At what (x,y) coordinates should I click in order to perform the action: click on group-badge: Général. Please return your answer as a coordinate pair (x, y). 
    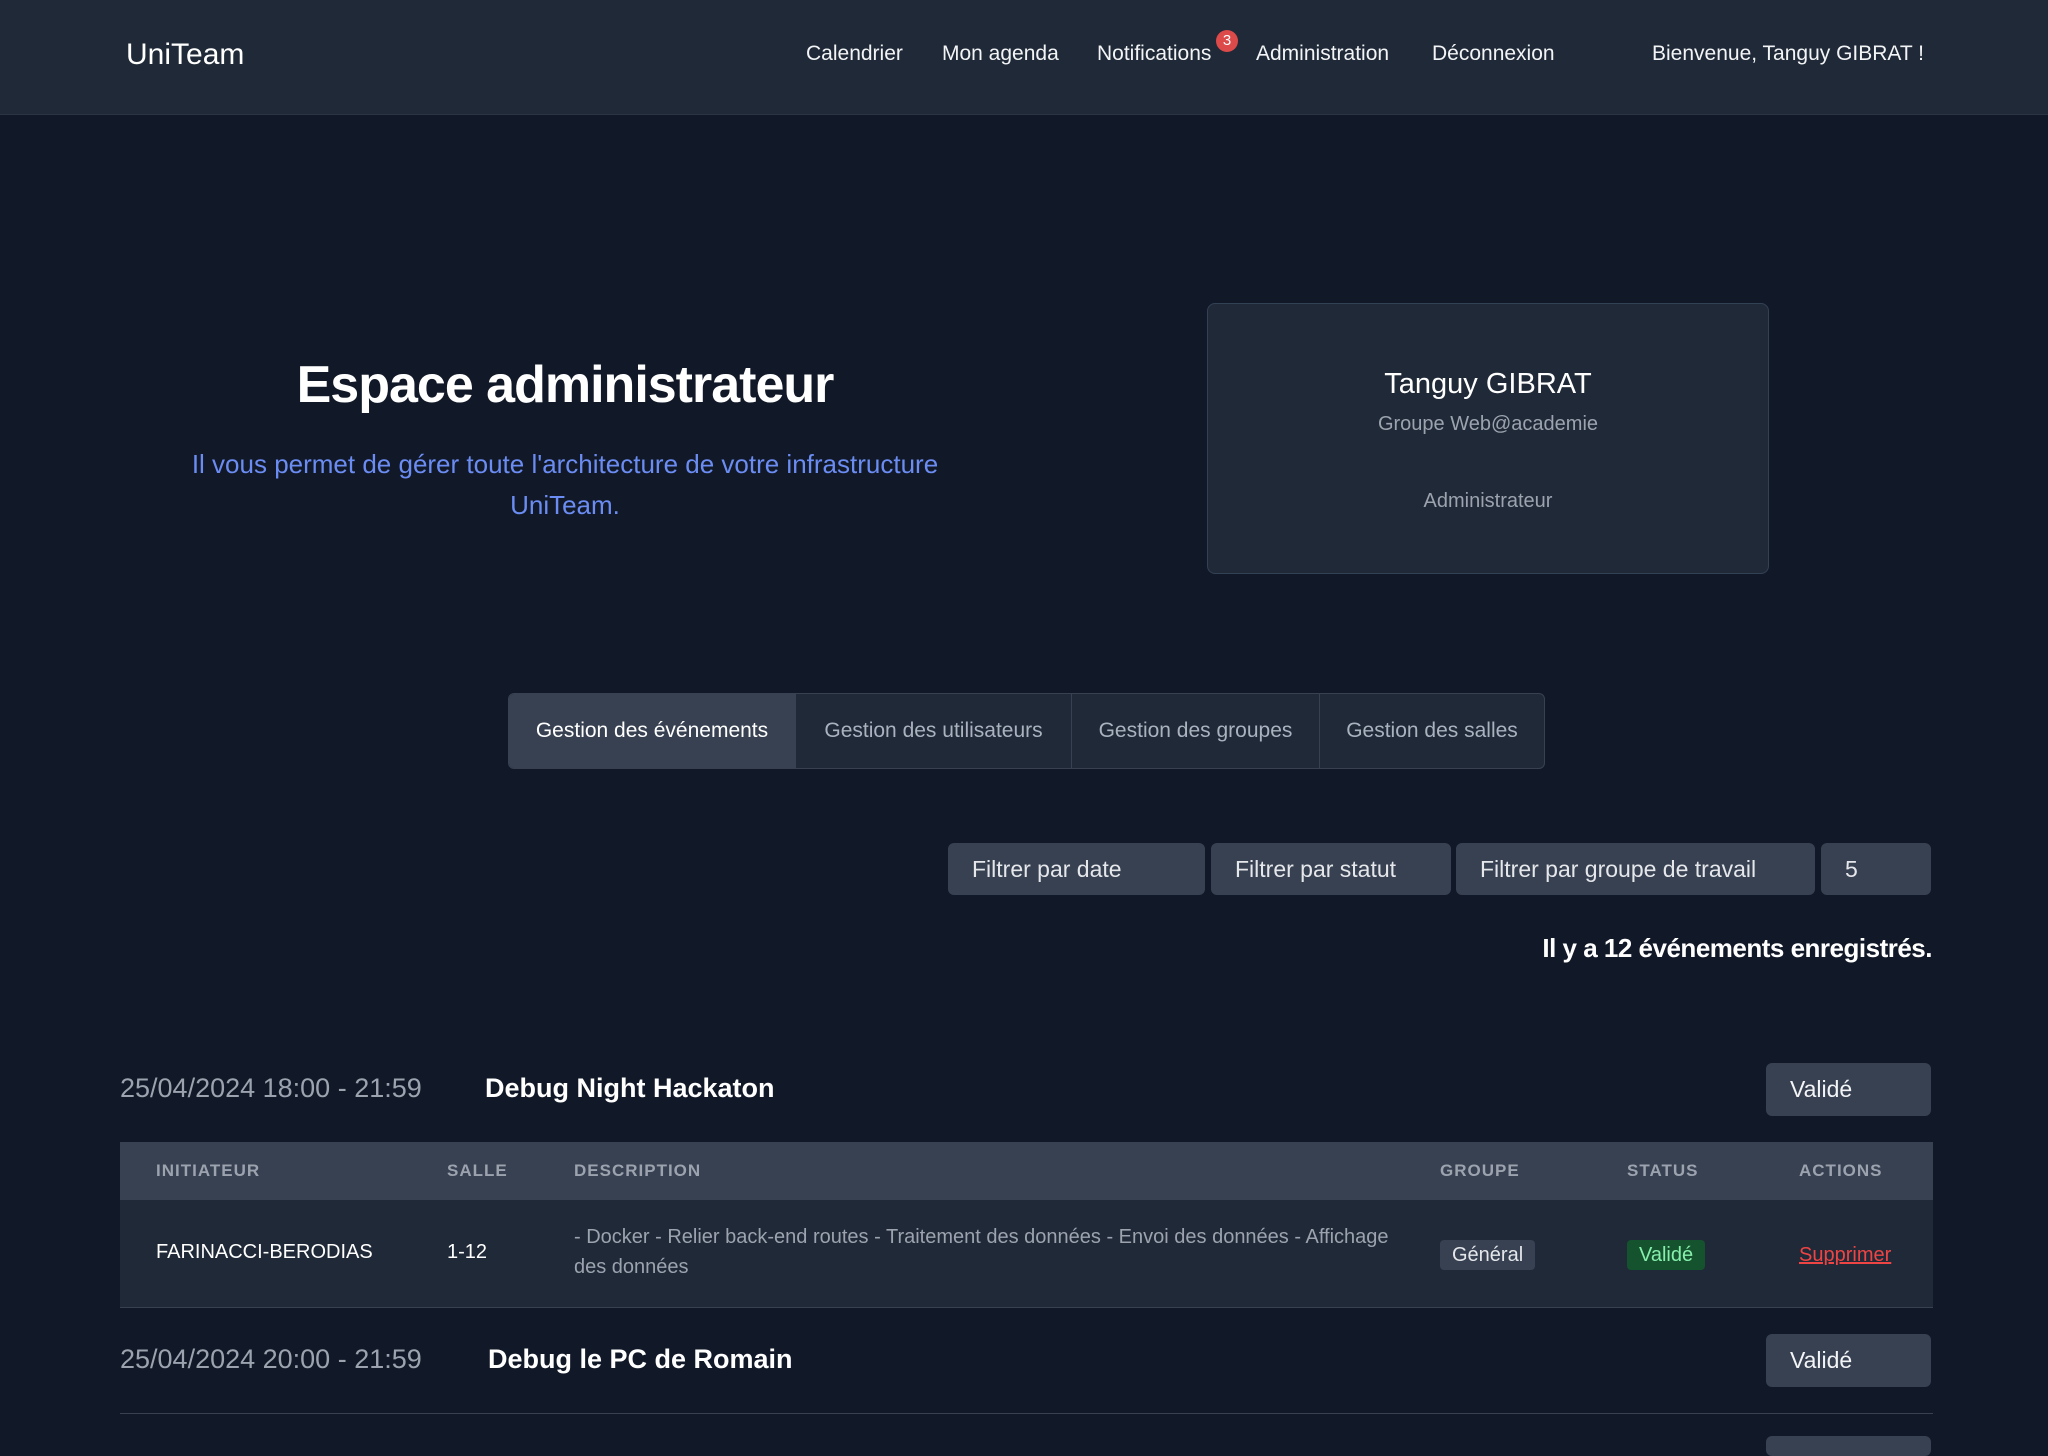
    Looking at the image, I should click on (1488, 1255).